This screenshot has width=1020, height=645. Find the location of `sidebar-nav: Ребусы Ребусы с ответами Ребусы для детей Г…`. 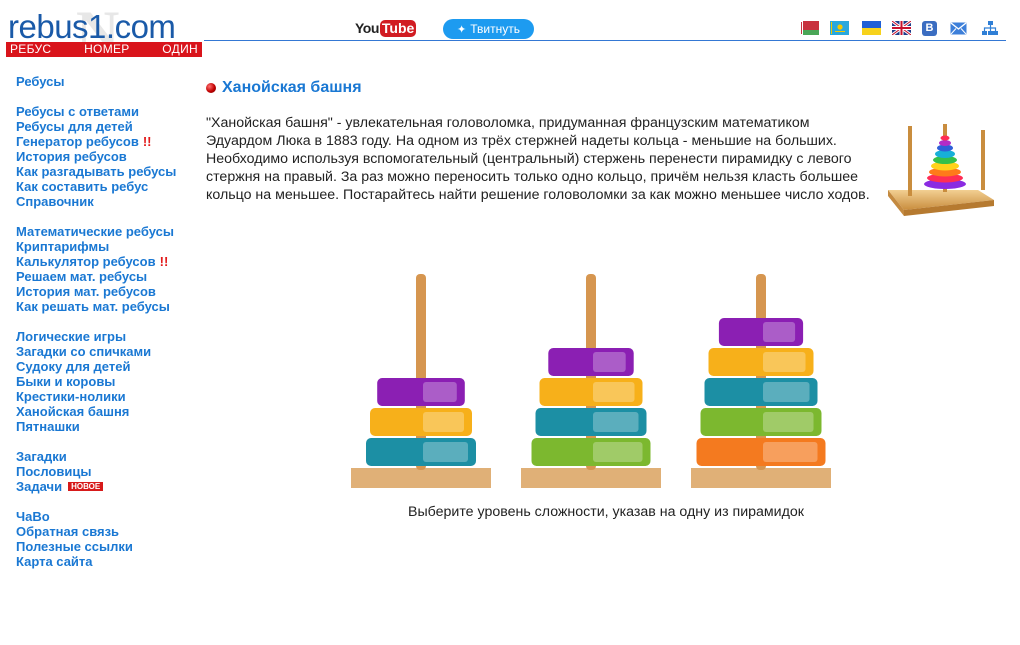

sidebar-nav: Ребусы Ребусы с ответами Ребусы для детей Г… is located at coordinates (106, 329).